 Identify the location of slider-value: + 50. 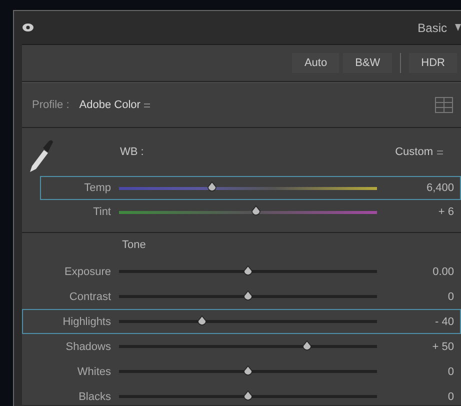
(418, 346).